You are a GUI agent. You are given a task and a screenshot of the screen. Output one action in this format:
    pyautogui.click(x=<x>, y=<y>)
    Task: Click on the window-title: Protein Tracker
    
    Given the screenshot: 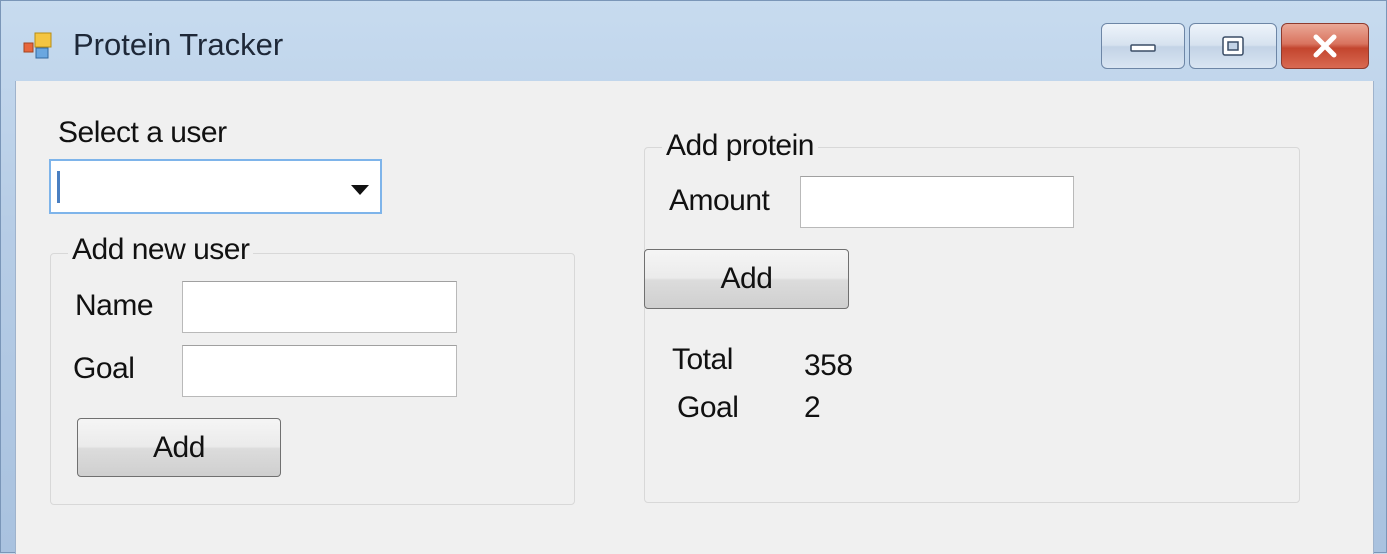 What is the action you would take?
    pyautogui.click(x=178, y=44)
    